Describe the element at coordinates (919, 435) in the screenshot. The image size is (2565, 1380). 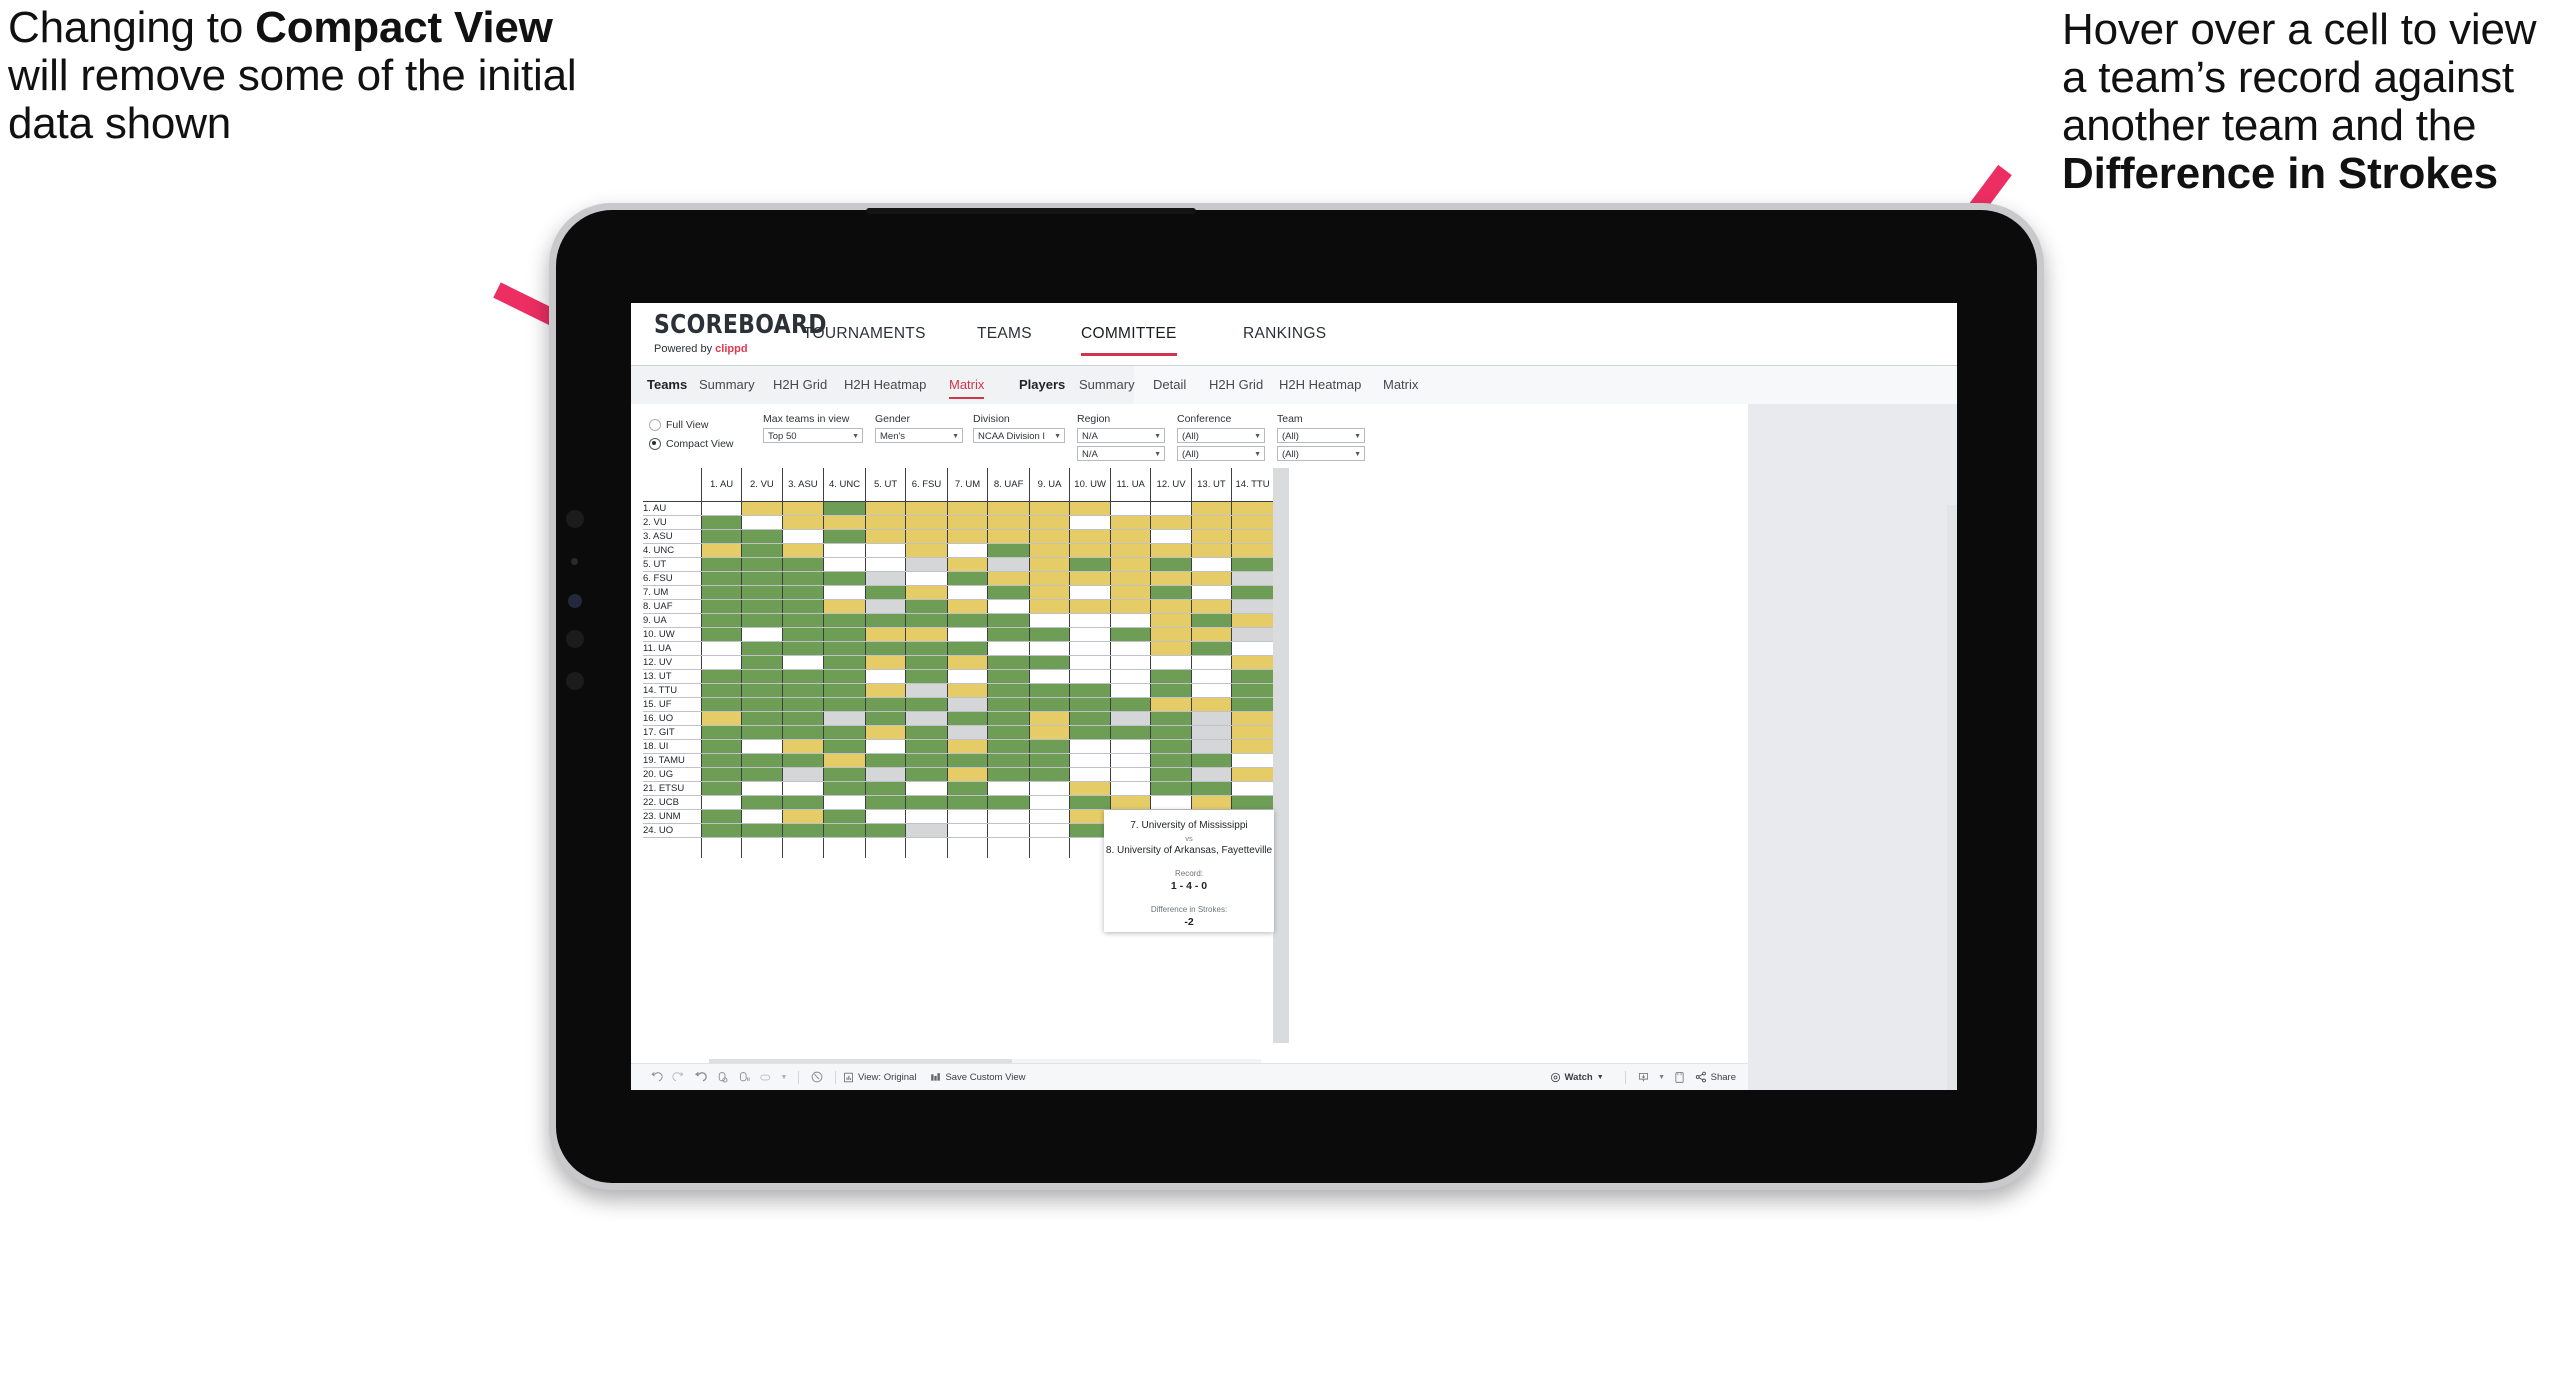
I see `filter-gender-select: Men's ▼` at that location.